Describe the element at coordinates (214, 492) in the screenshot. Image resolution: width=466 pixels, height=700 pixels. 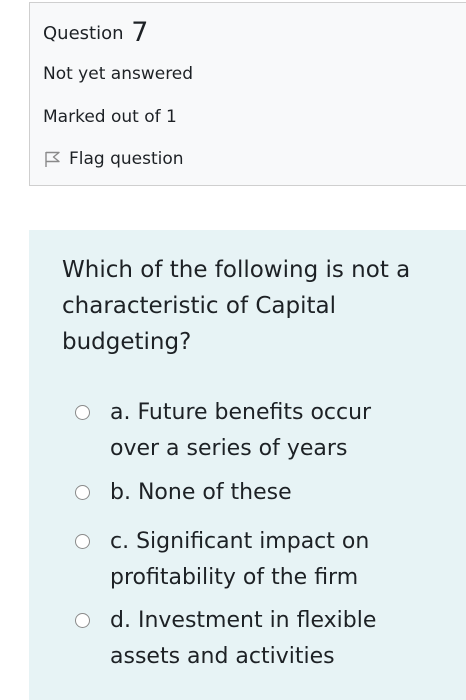
I see `answer-text-b: None of these` at that location.